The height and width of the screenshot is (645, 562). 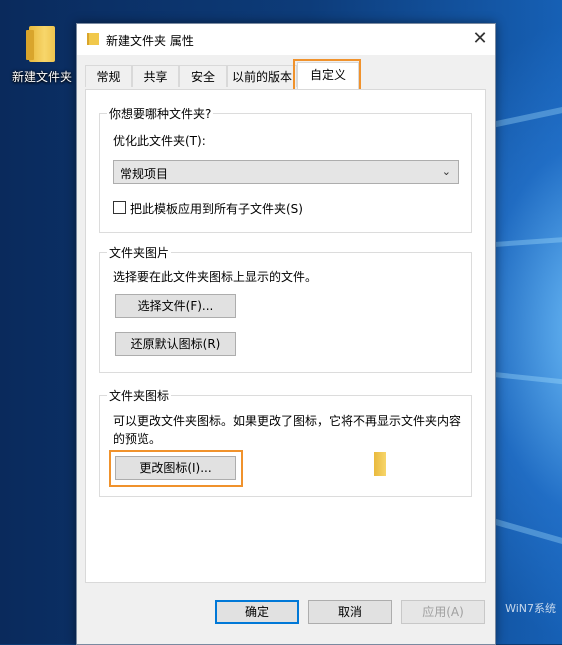 I want to click on tab-customize: 自定义, so click(x=328, y=75).